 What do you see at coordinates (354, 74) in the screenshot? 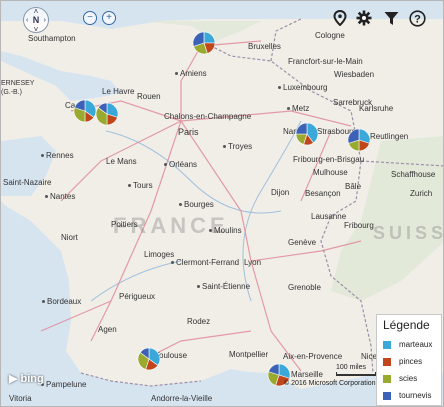
I see `city-label-wiesbaden: Wiesbaden` at bounding box center [354, 74].